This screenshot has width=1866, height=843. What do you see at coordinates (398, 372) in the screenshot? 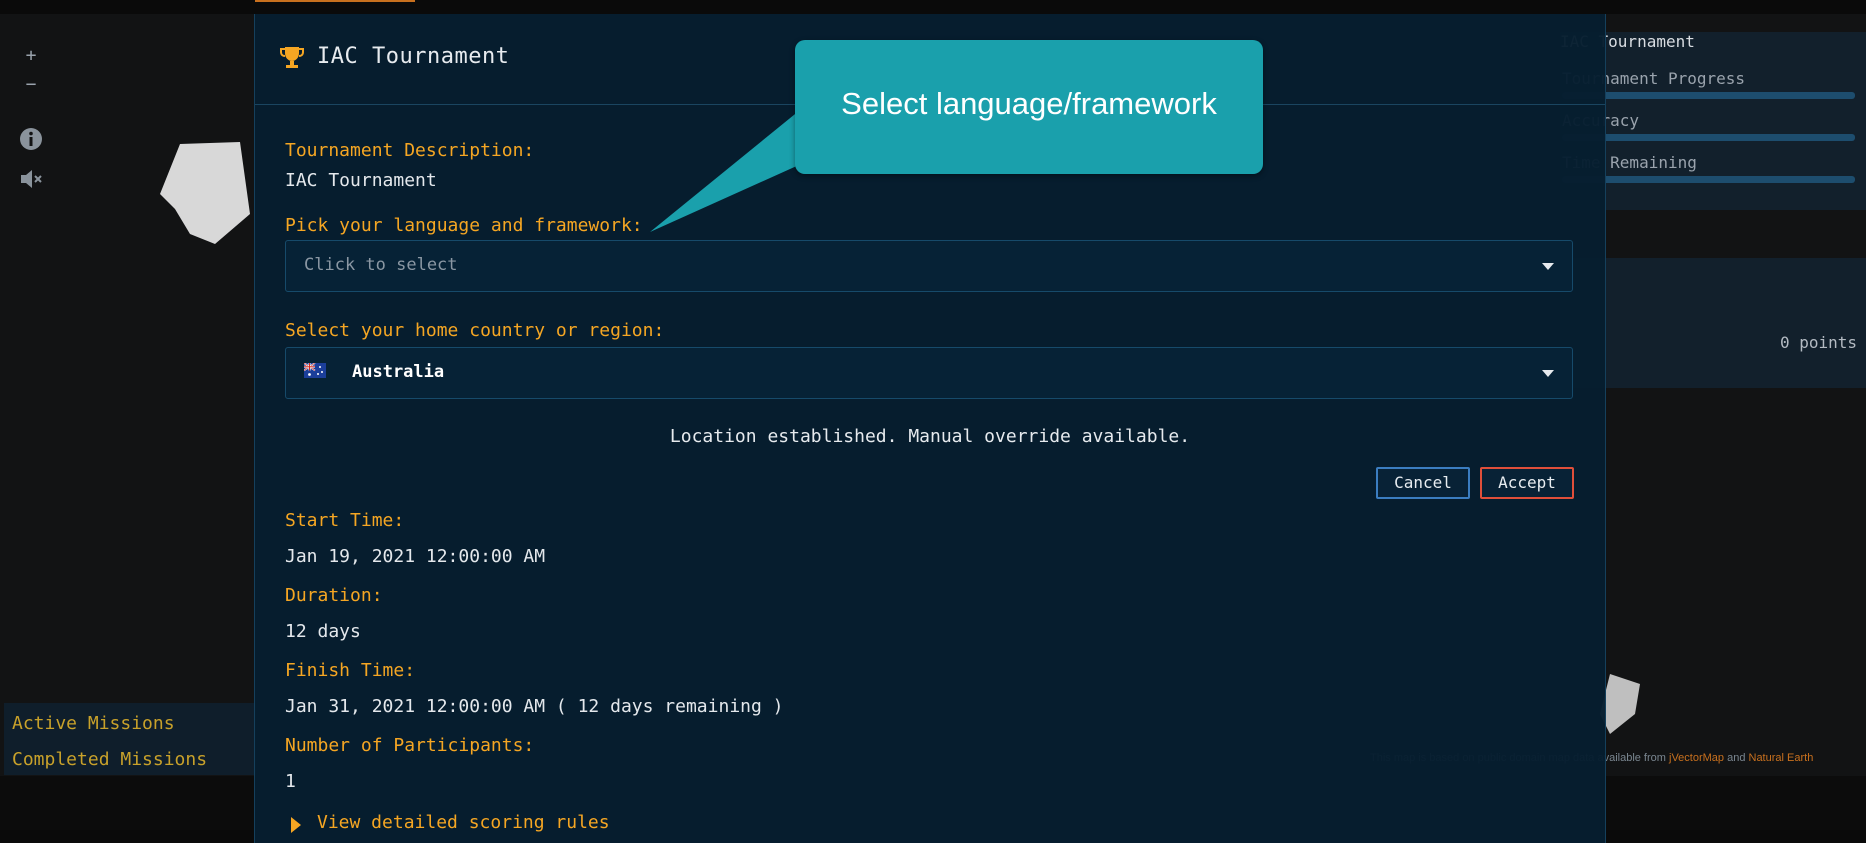
I see `country-value: Australia` at bounding box center [398, 372].